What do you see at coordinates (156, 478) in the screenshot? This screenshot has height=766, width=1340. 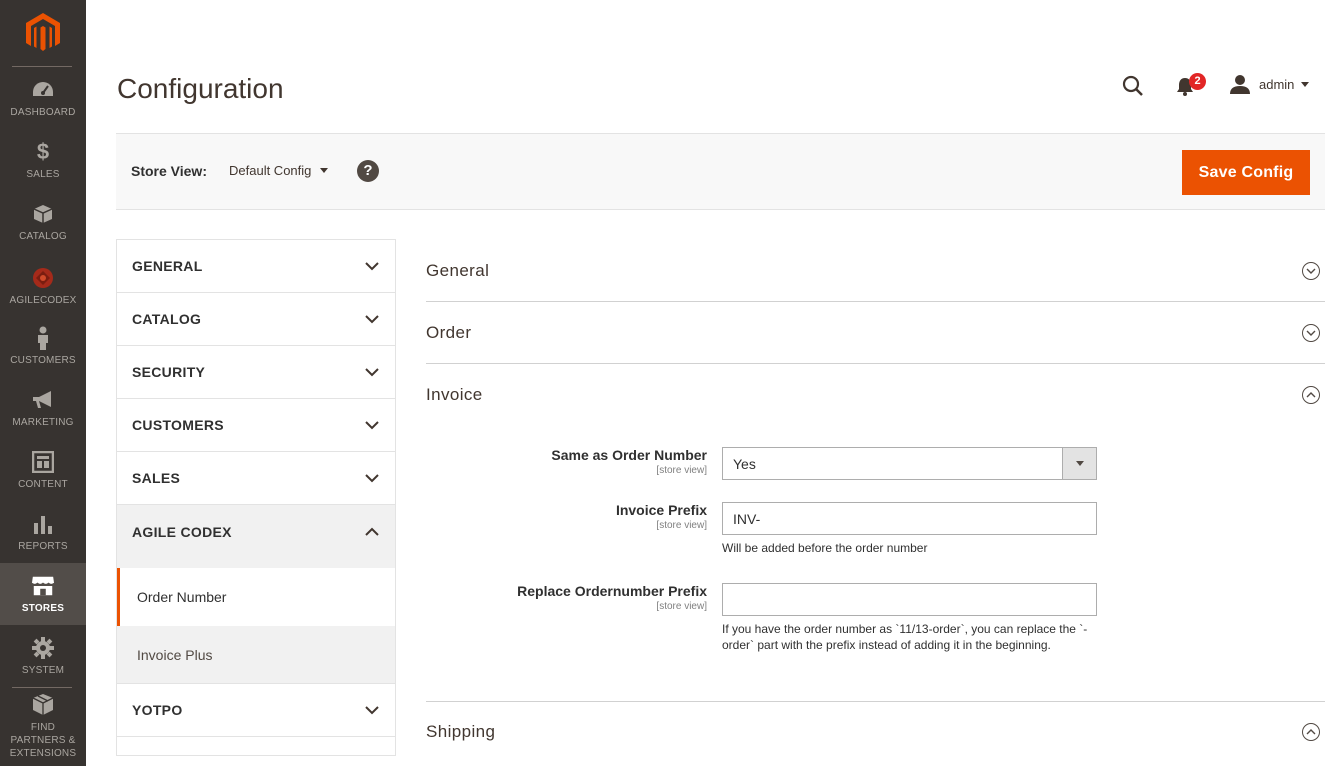 I see `tab-label: SALES` at bounding box center [156, 478].